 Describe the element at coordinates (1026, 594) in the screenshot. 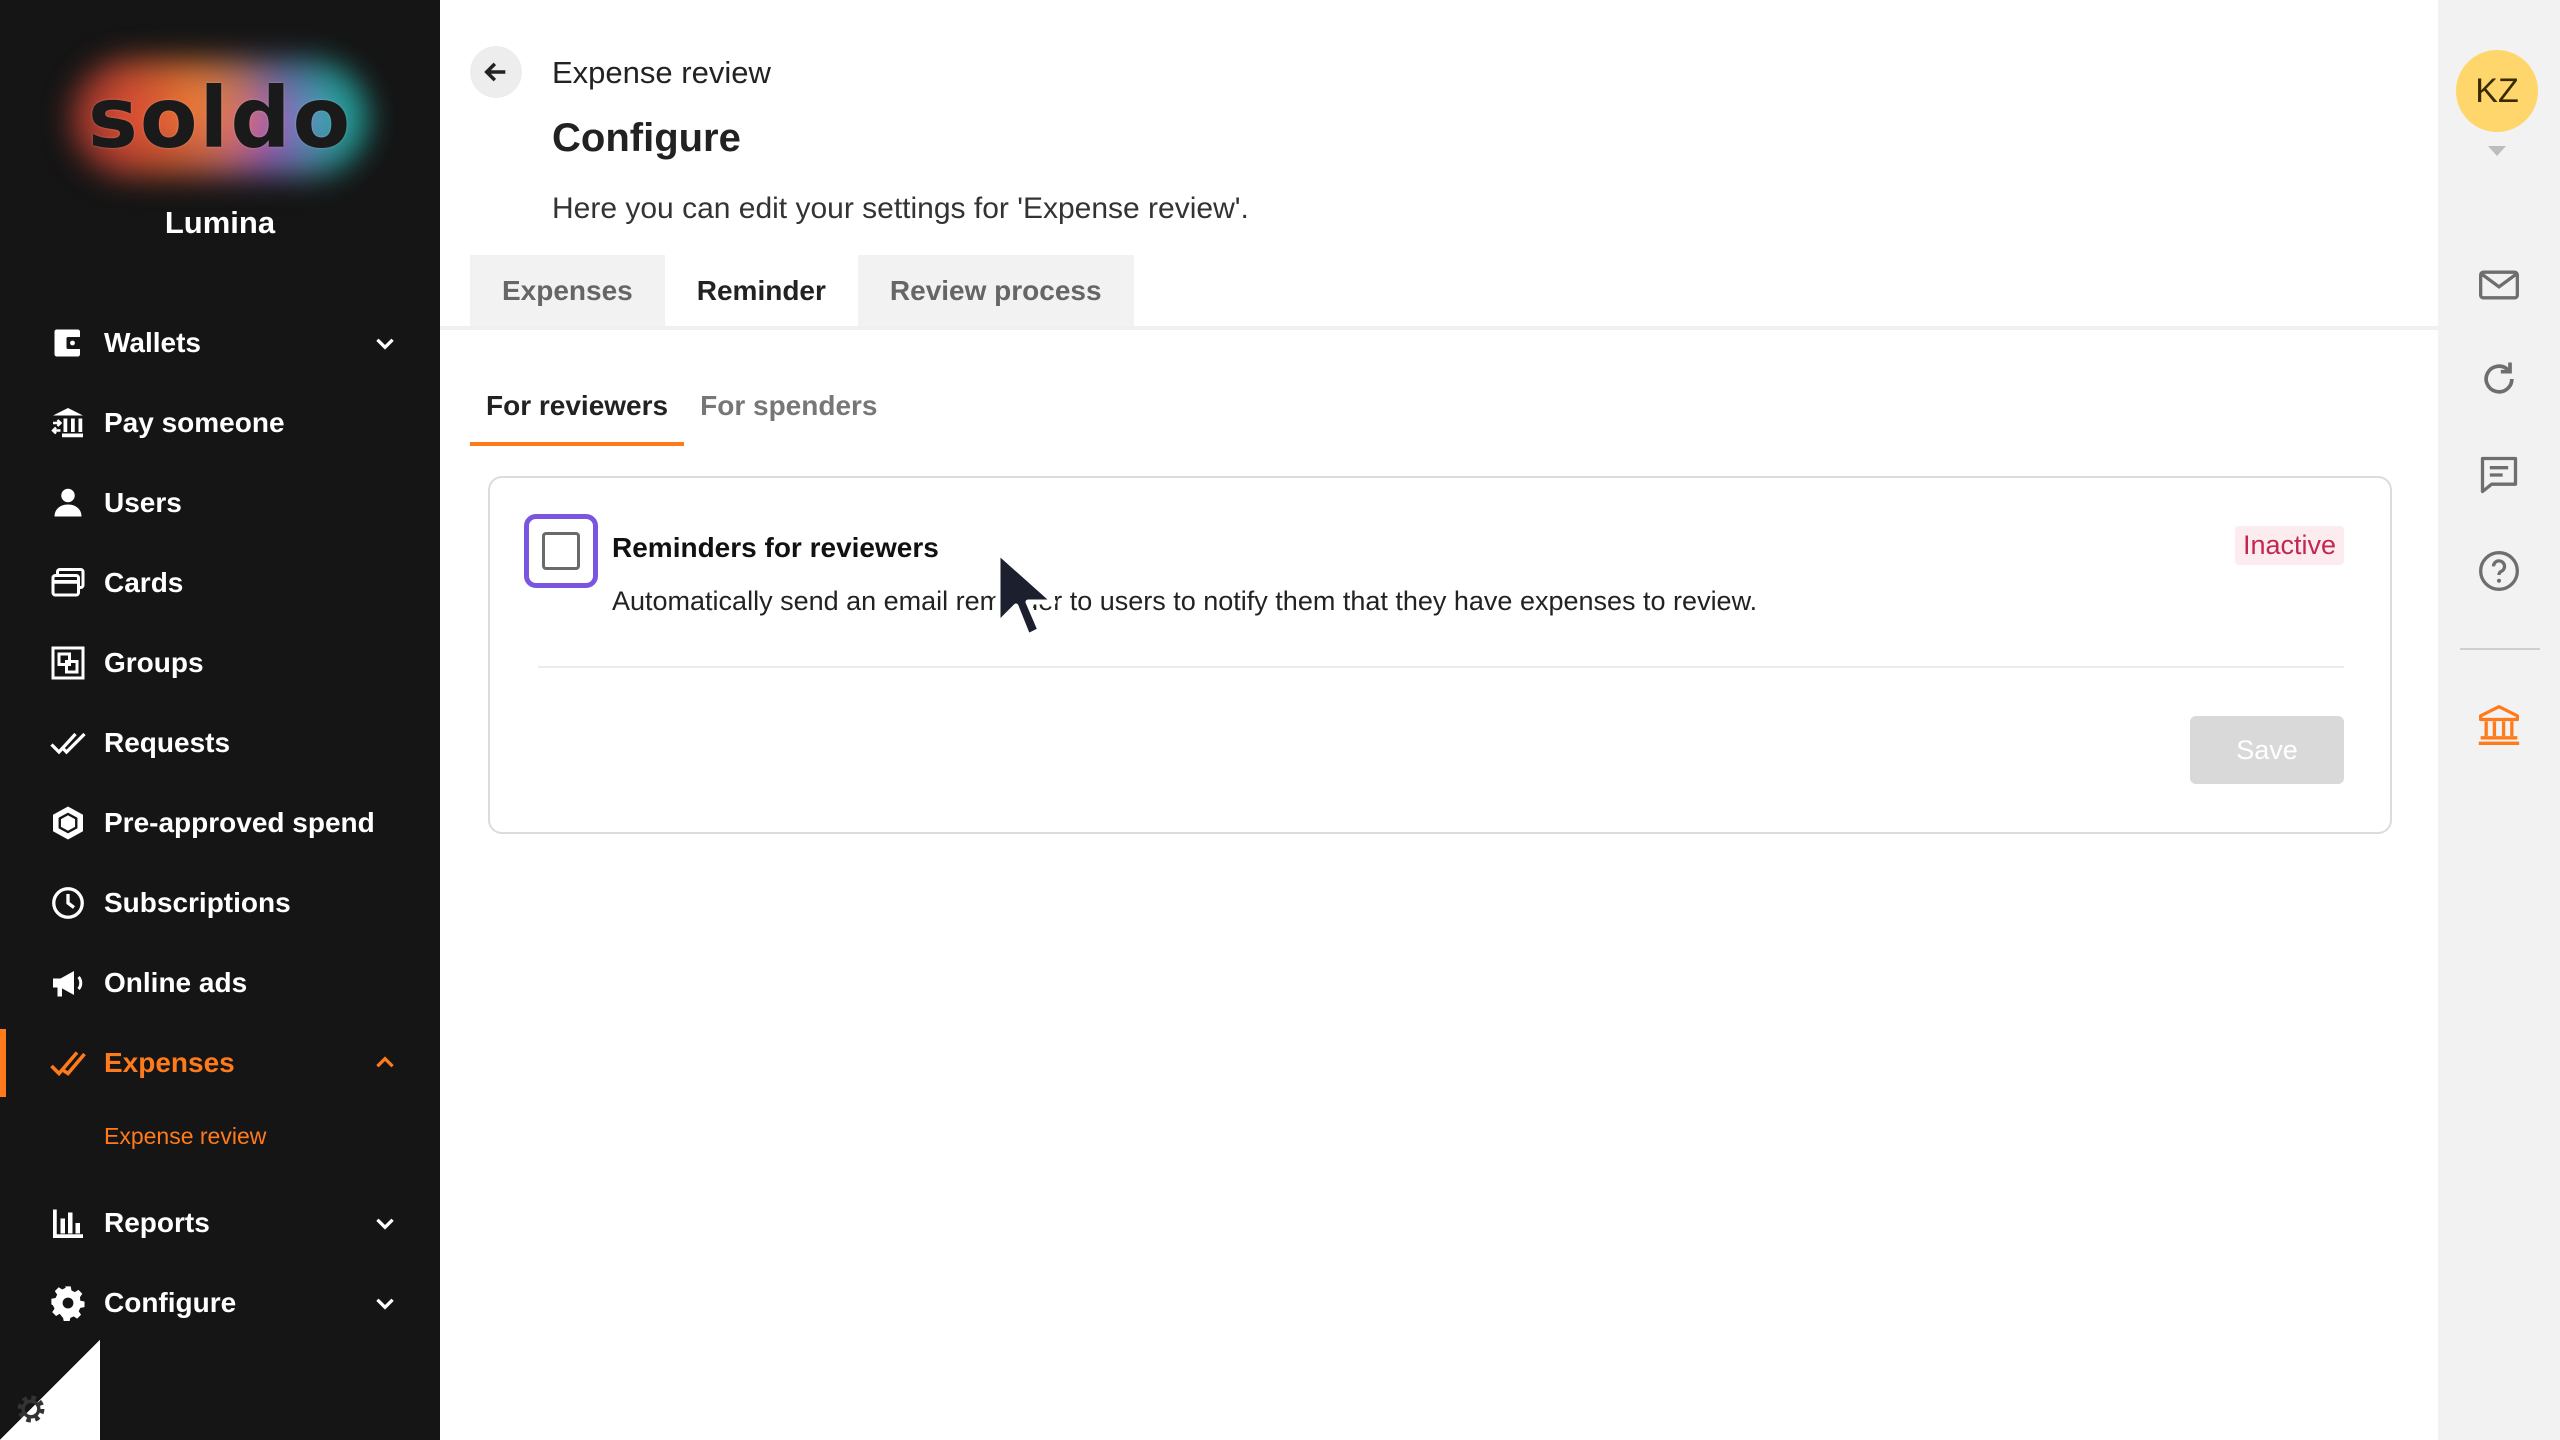

I see `mouse-cursor-icon` at that location.